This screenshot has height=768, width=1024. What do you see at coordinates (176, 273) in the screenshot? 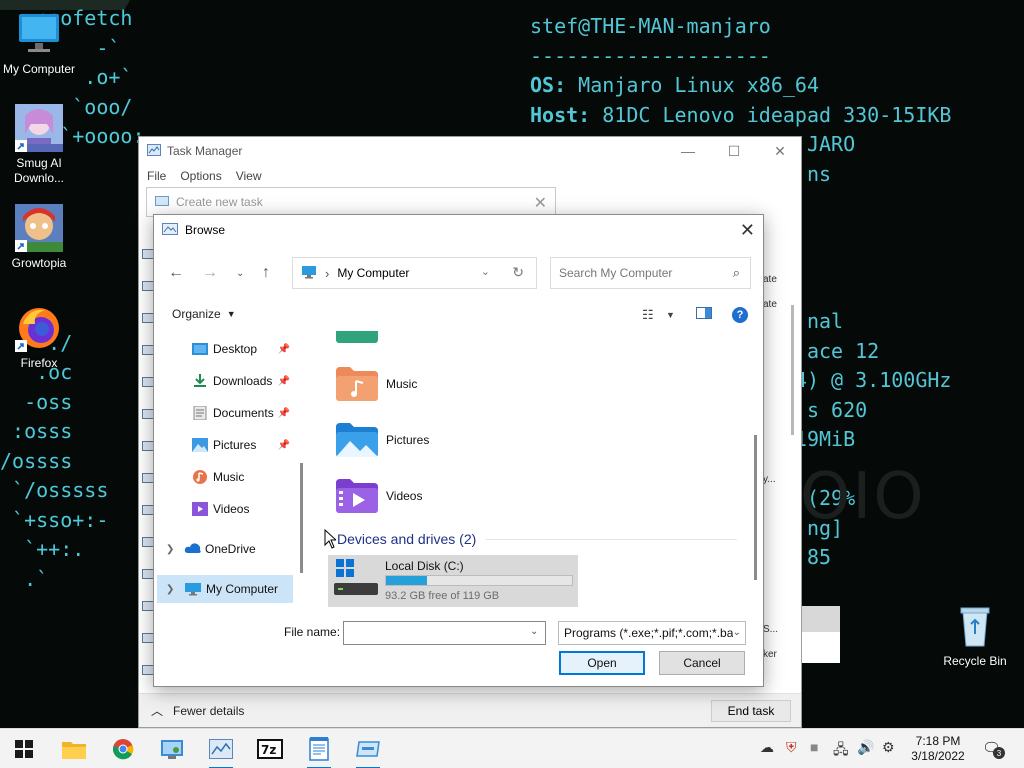
I see `back-arrow-icon: ←` at bounding box center [176, 273].